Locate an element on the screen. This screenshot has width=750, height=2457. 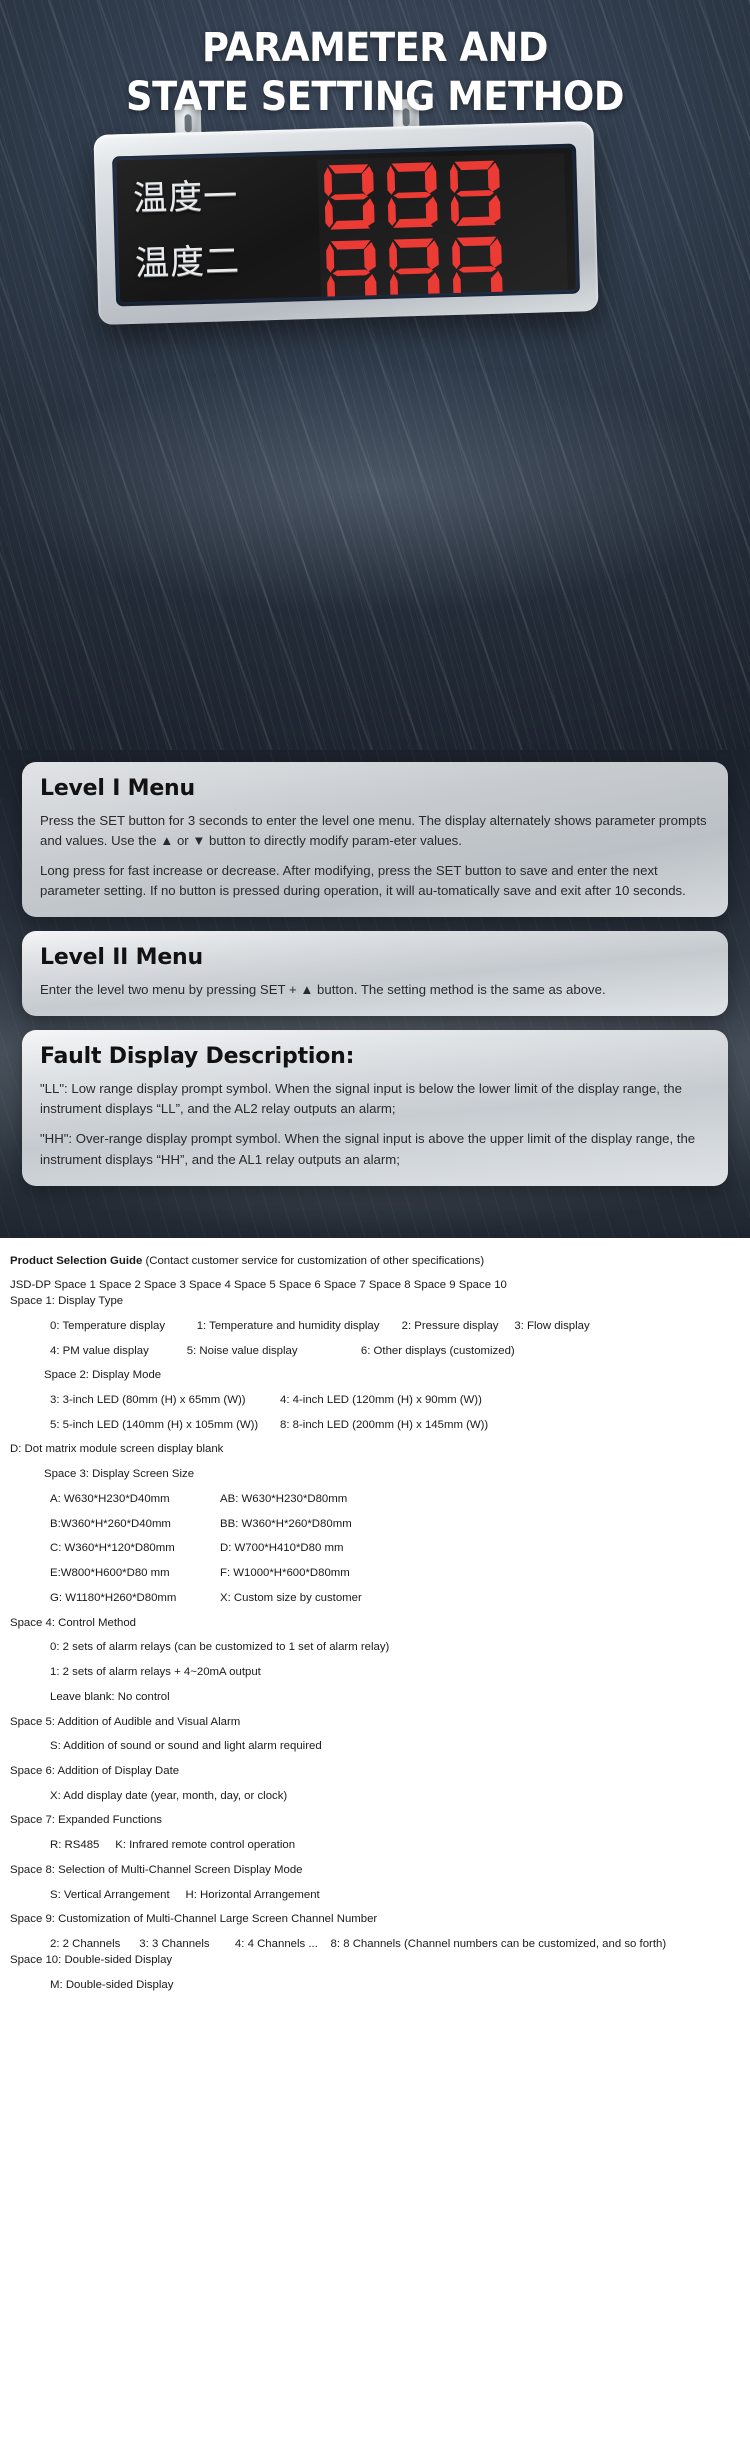
page-title: PARAMETER AND STATE SETTING METHOD is located at coordinates (375, 61).